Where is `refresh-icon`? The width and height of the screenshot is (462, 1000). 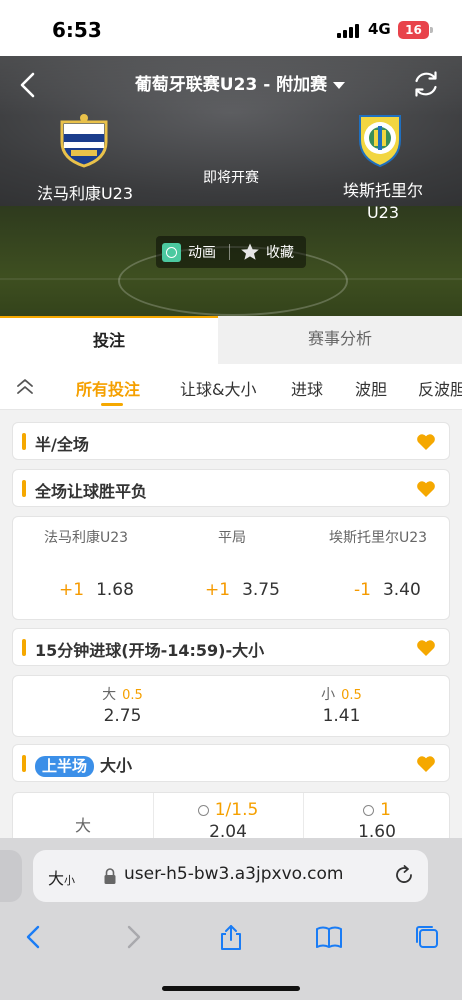
refresh-icon is located at coordinates (426, 84).